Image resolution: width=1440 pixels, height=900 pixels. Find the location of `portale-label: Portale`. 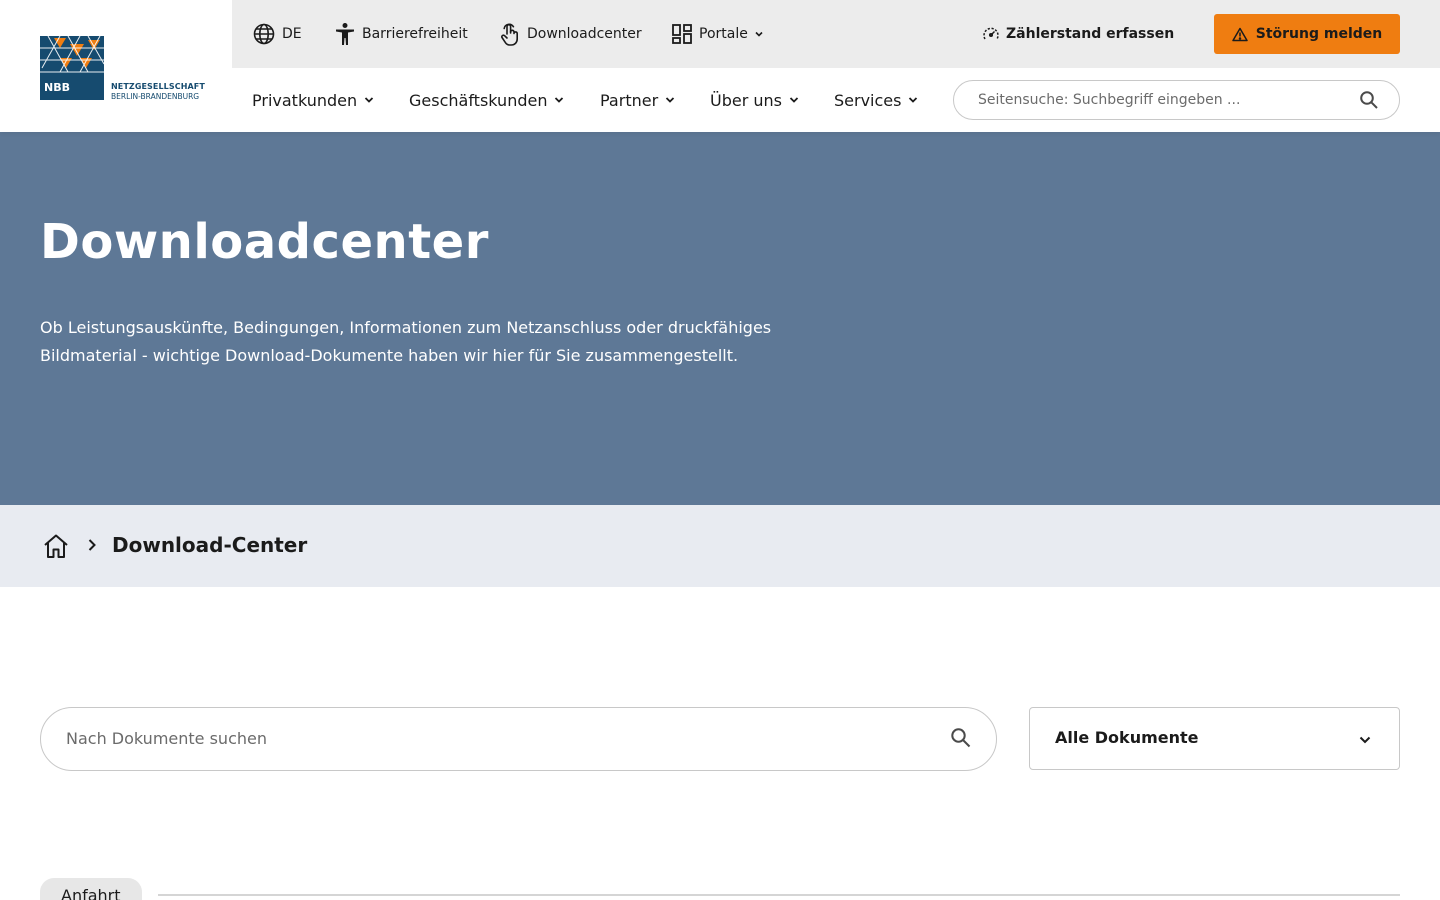

portale-label: Portale is located at coordinates (723, 34).